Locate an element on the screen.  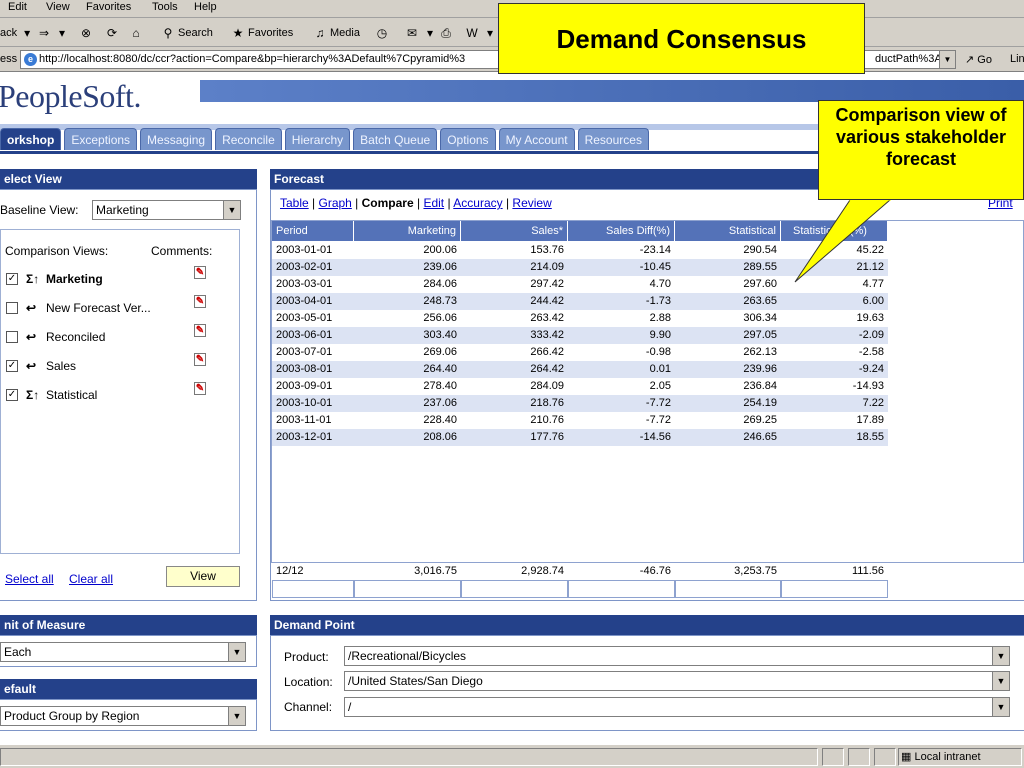
cell-sales: 333.42 is located at coordinates (547, 335).